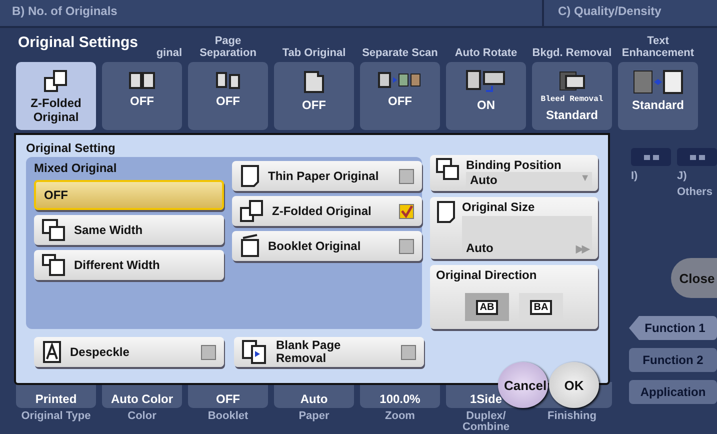 The width and height of the screenshot is (717, 434). Describe the element at coordinates (129, 265) in the screenshot. I see `option-button: Different Width` at that location.